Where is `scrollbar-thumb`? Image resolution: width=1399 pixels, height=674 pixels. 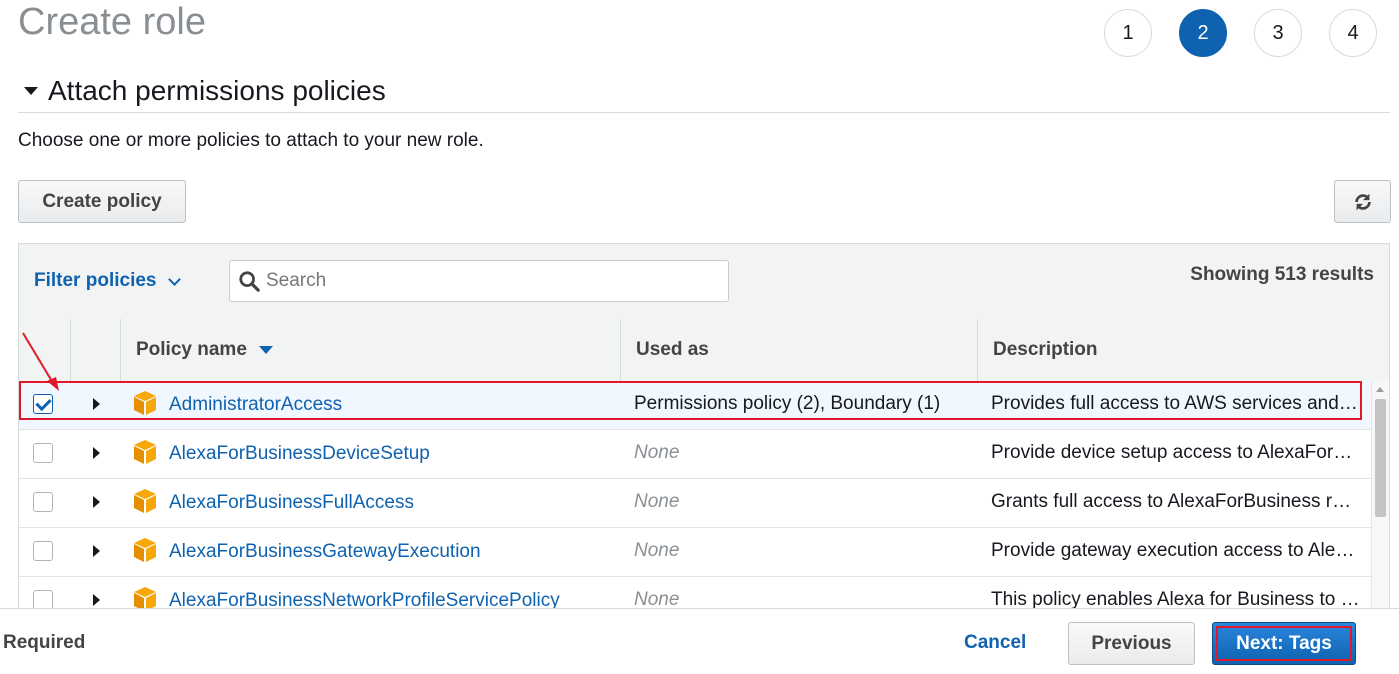 scrollbar-thumb is located at coordinates (1380, 458).